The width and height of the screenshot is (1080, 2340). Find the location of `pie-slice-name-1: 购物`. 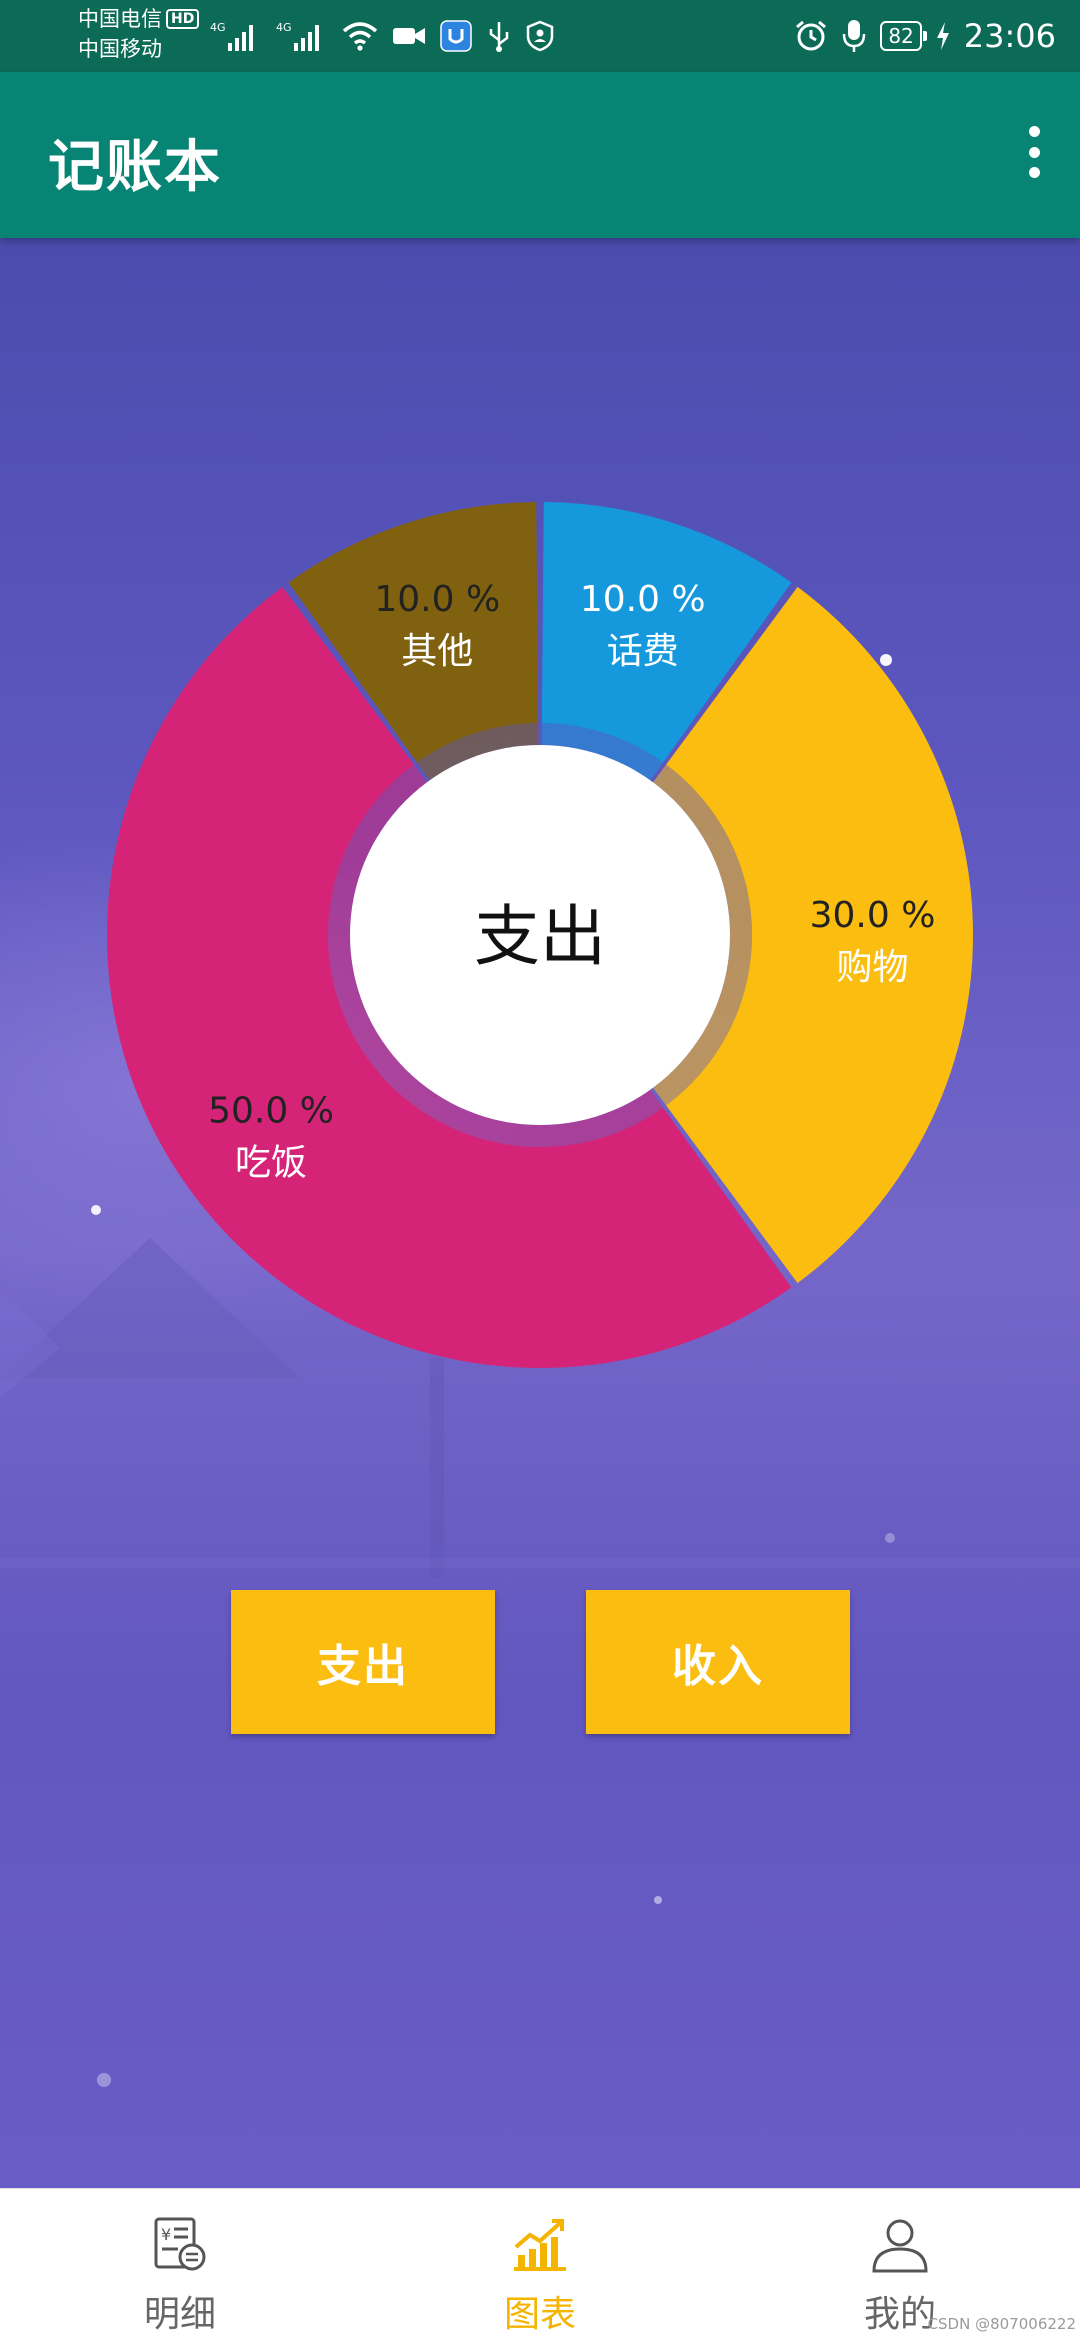

pie-slice-name-1: 购物 is located at coordinates (872, 967).